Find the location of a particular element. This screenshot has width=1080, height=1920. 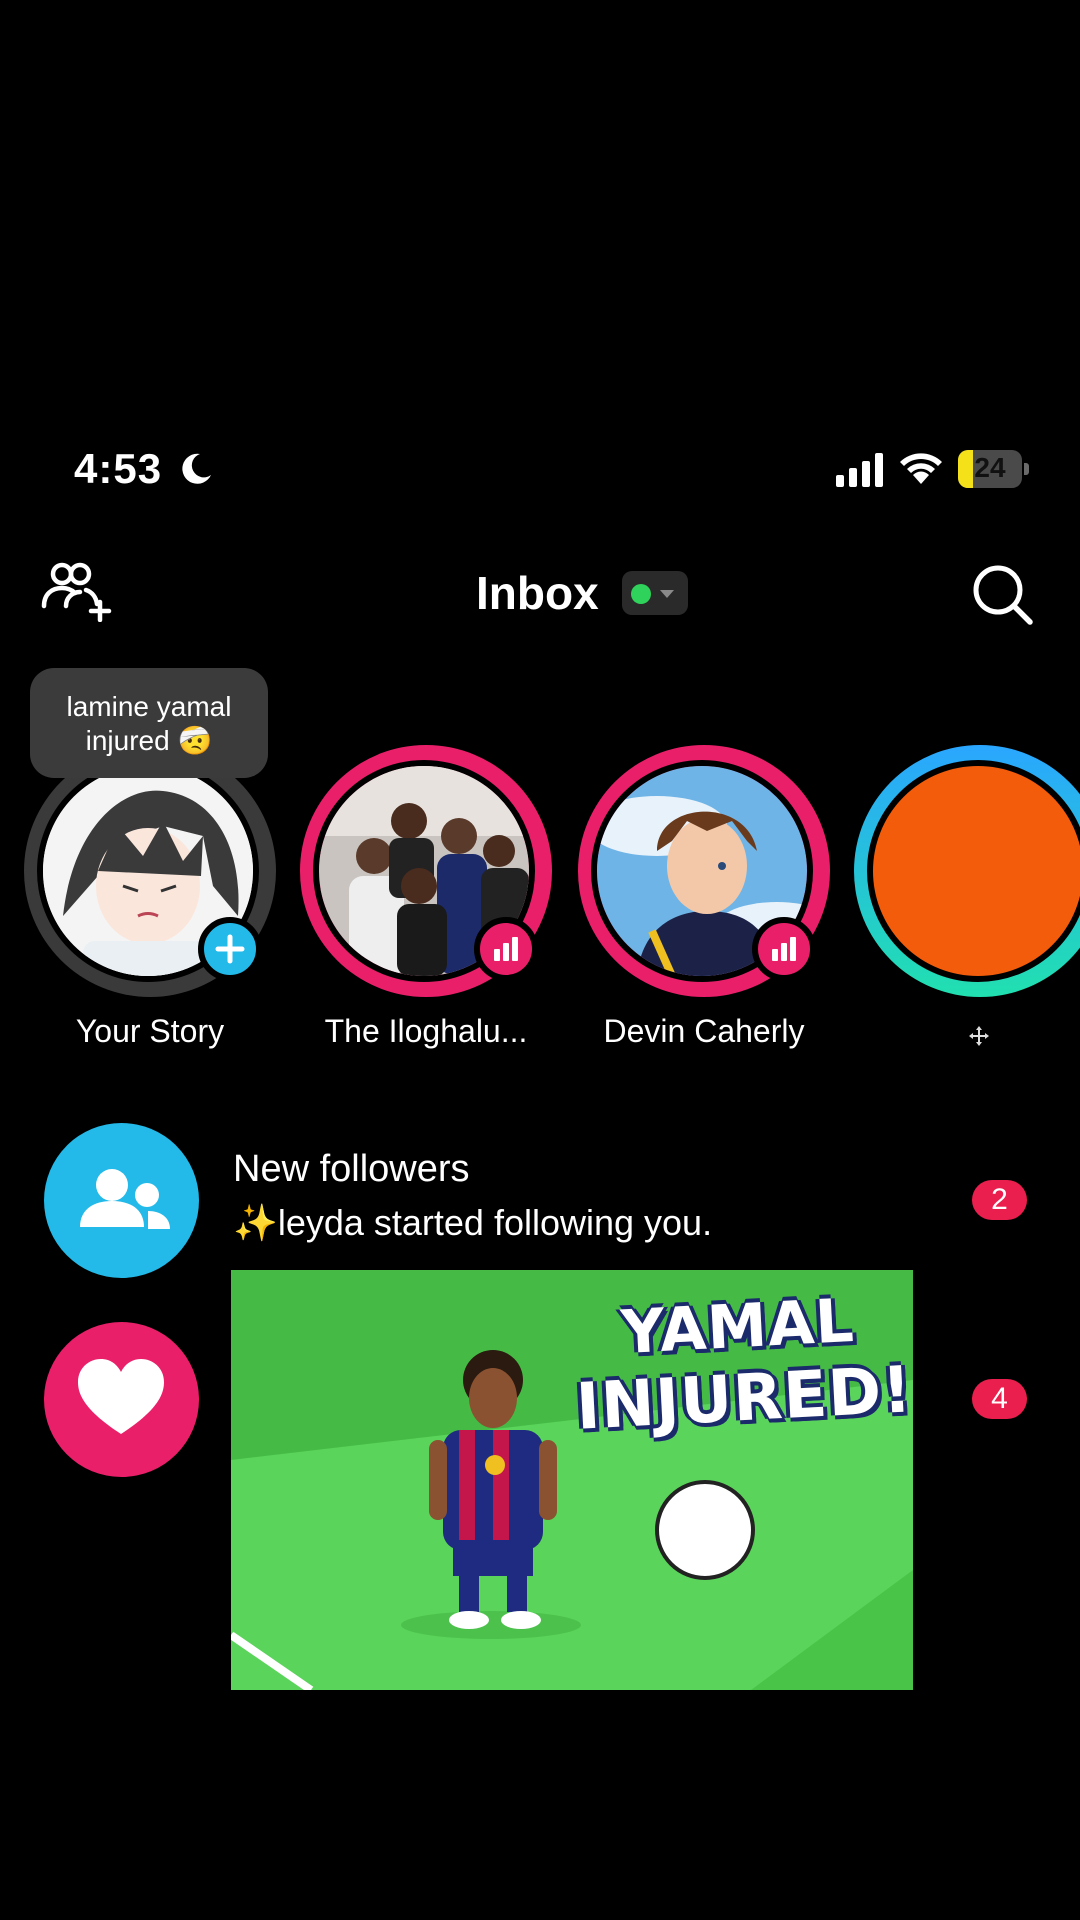

wifi-icon is located at coordinates (921, 468).